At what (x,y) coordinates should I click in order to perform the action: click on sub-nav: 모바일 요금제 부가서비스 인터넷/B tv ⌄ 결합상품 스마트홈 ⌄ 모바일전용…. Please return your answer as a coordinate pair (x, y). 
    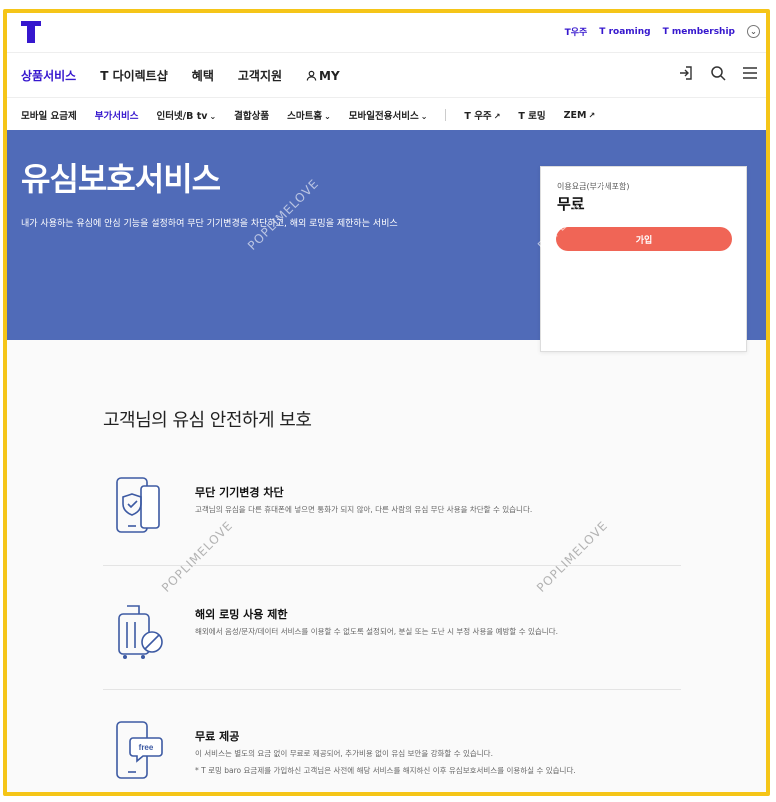
    Looking at the image, I should click on (386, 114).